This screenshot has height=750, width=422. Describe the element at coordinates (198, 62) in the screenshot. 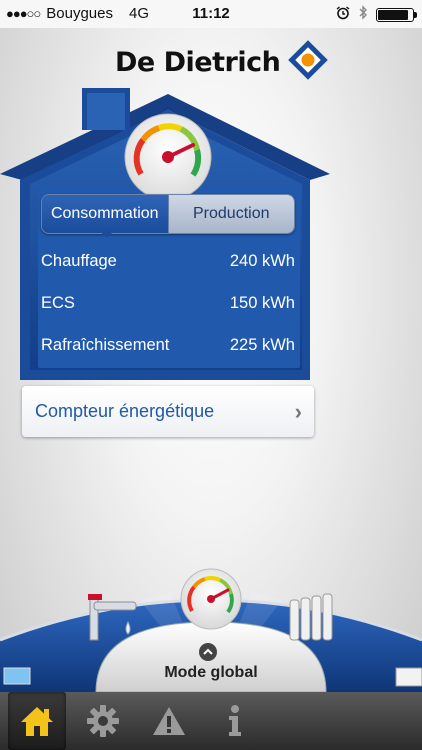

I see `brand-name: De Dietrich` at that location.